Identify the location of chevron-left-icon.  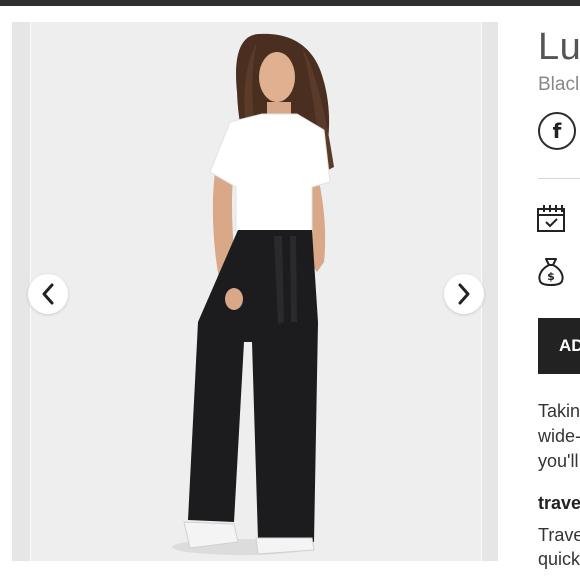
(48, 294).